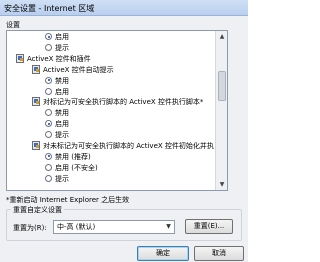 The height and width of the screenshot is (262, 320). Describe the element at coordinates (221, 36) in the screenshot. I see `scroll-up-icon: ▲` at that location.